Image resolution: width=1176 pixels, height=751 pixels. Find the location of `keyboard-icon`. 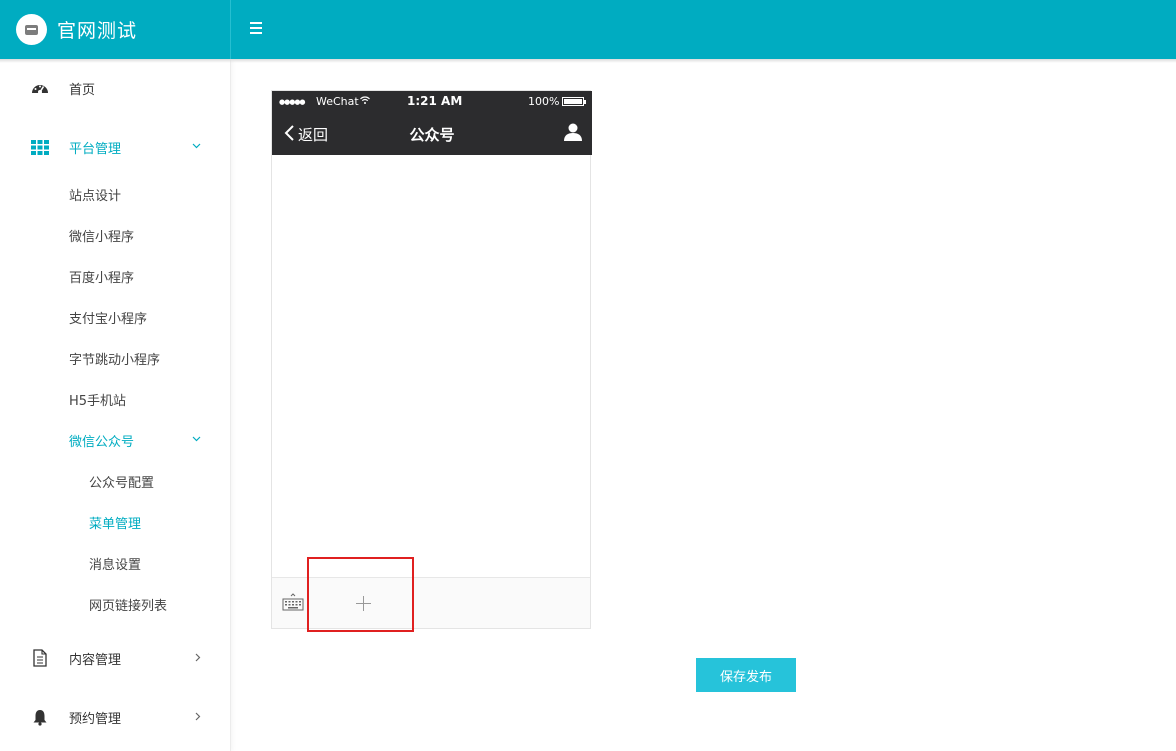

keyboard-icon is located at coordinates (293, 602).